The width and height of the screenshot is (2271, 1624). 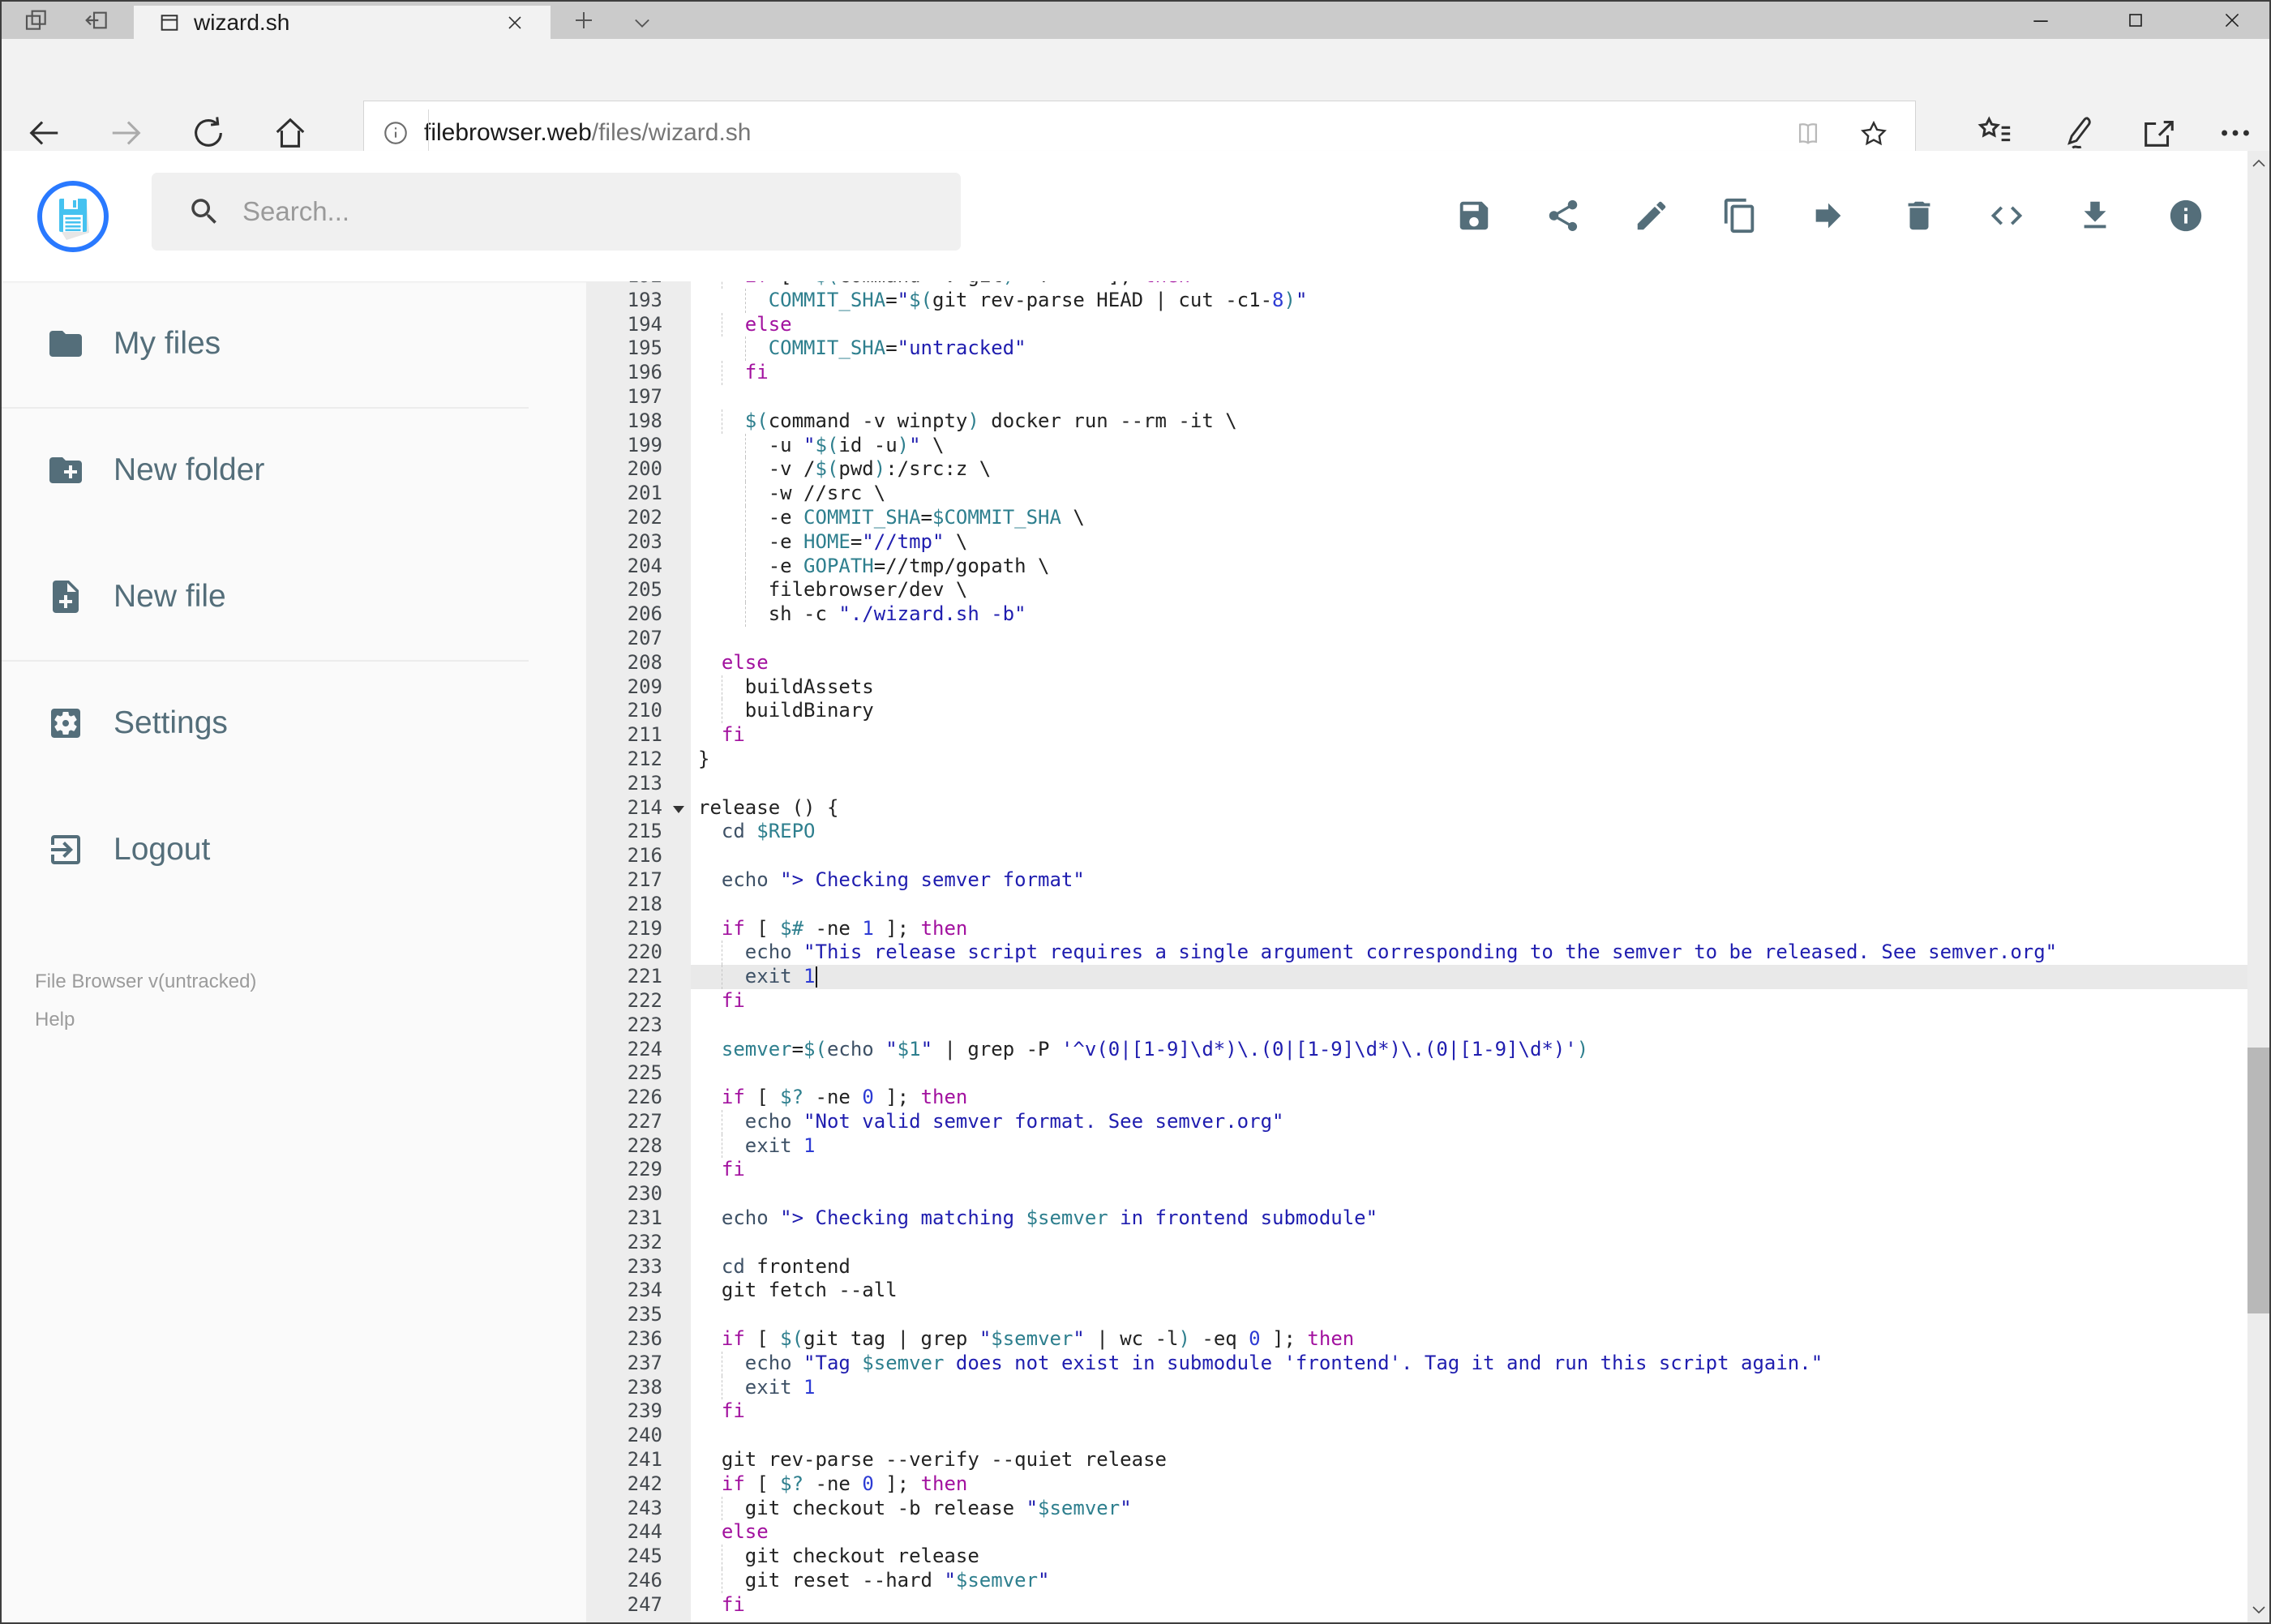 What do you see at coordinates (1417, 905) in the screenshot?
I see `code-line: 218` at bounding box center [1417, 905].